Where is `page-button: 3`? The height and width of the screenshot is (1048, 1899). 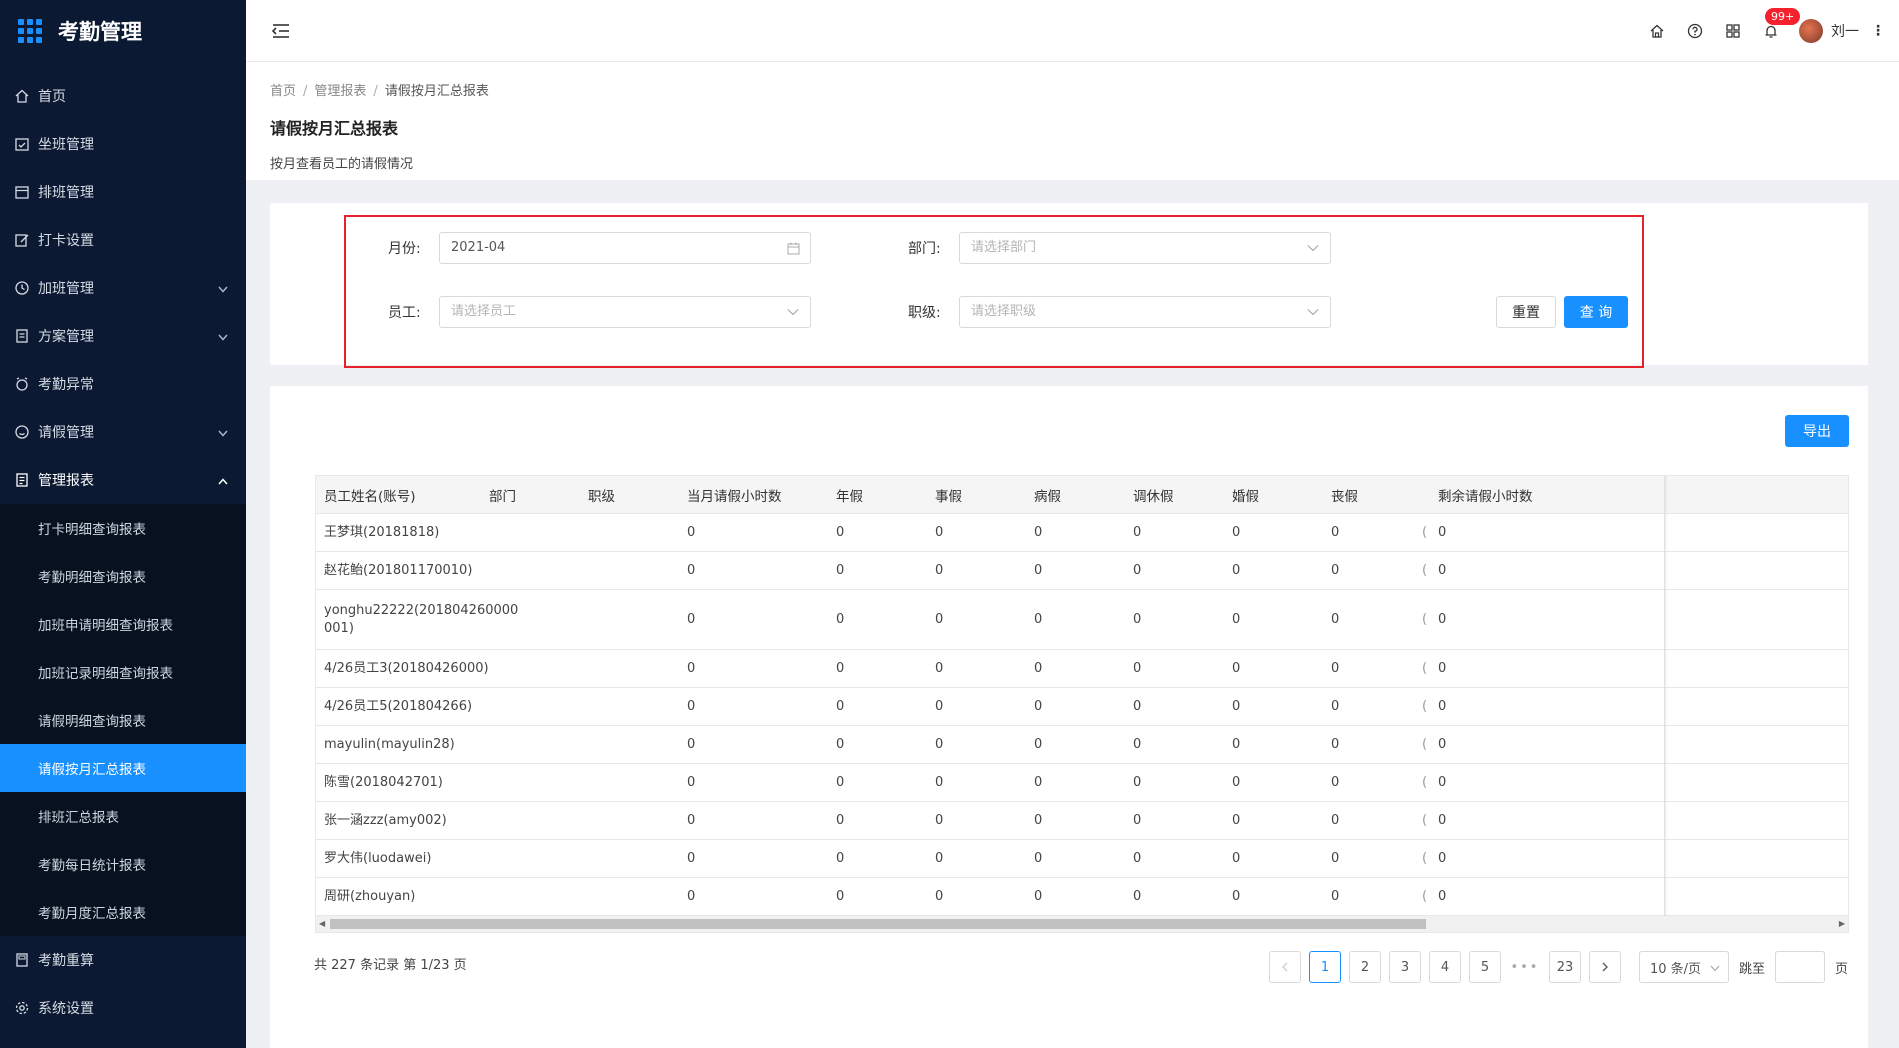
page-button: 3 is located at coordinates (1404, 967).